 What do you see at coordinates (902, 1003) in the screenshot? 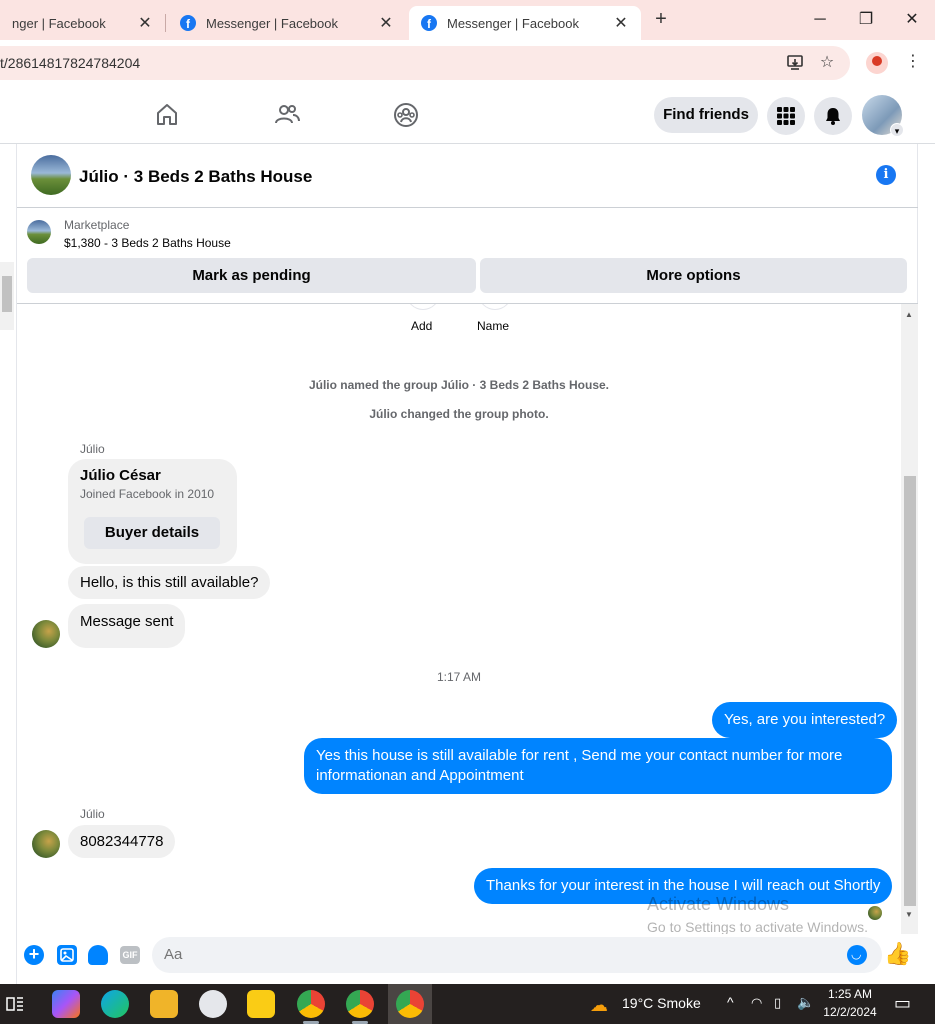
I see `notification-center-icon: ▭` at bounding box center [902, 1003].